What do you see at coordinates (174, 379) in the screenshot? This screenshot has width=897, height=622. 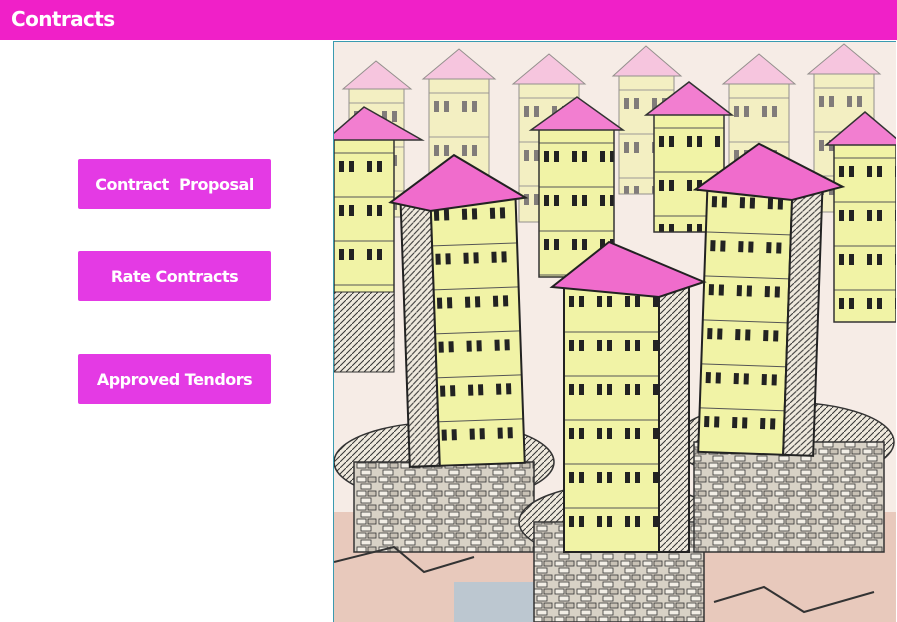 I see `approved-tenders-button: Approved Tendors` at bounding box center [174, 379].